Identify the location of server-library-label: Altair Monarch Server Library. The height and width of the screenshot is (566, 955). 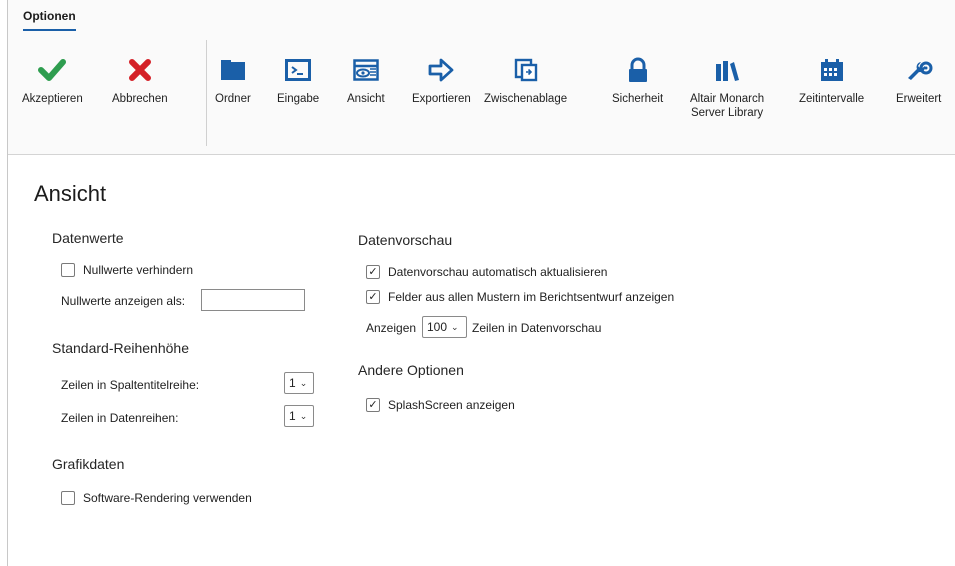
(727, 106).